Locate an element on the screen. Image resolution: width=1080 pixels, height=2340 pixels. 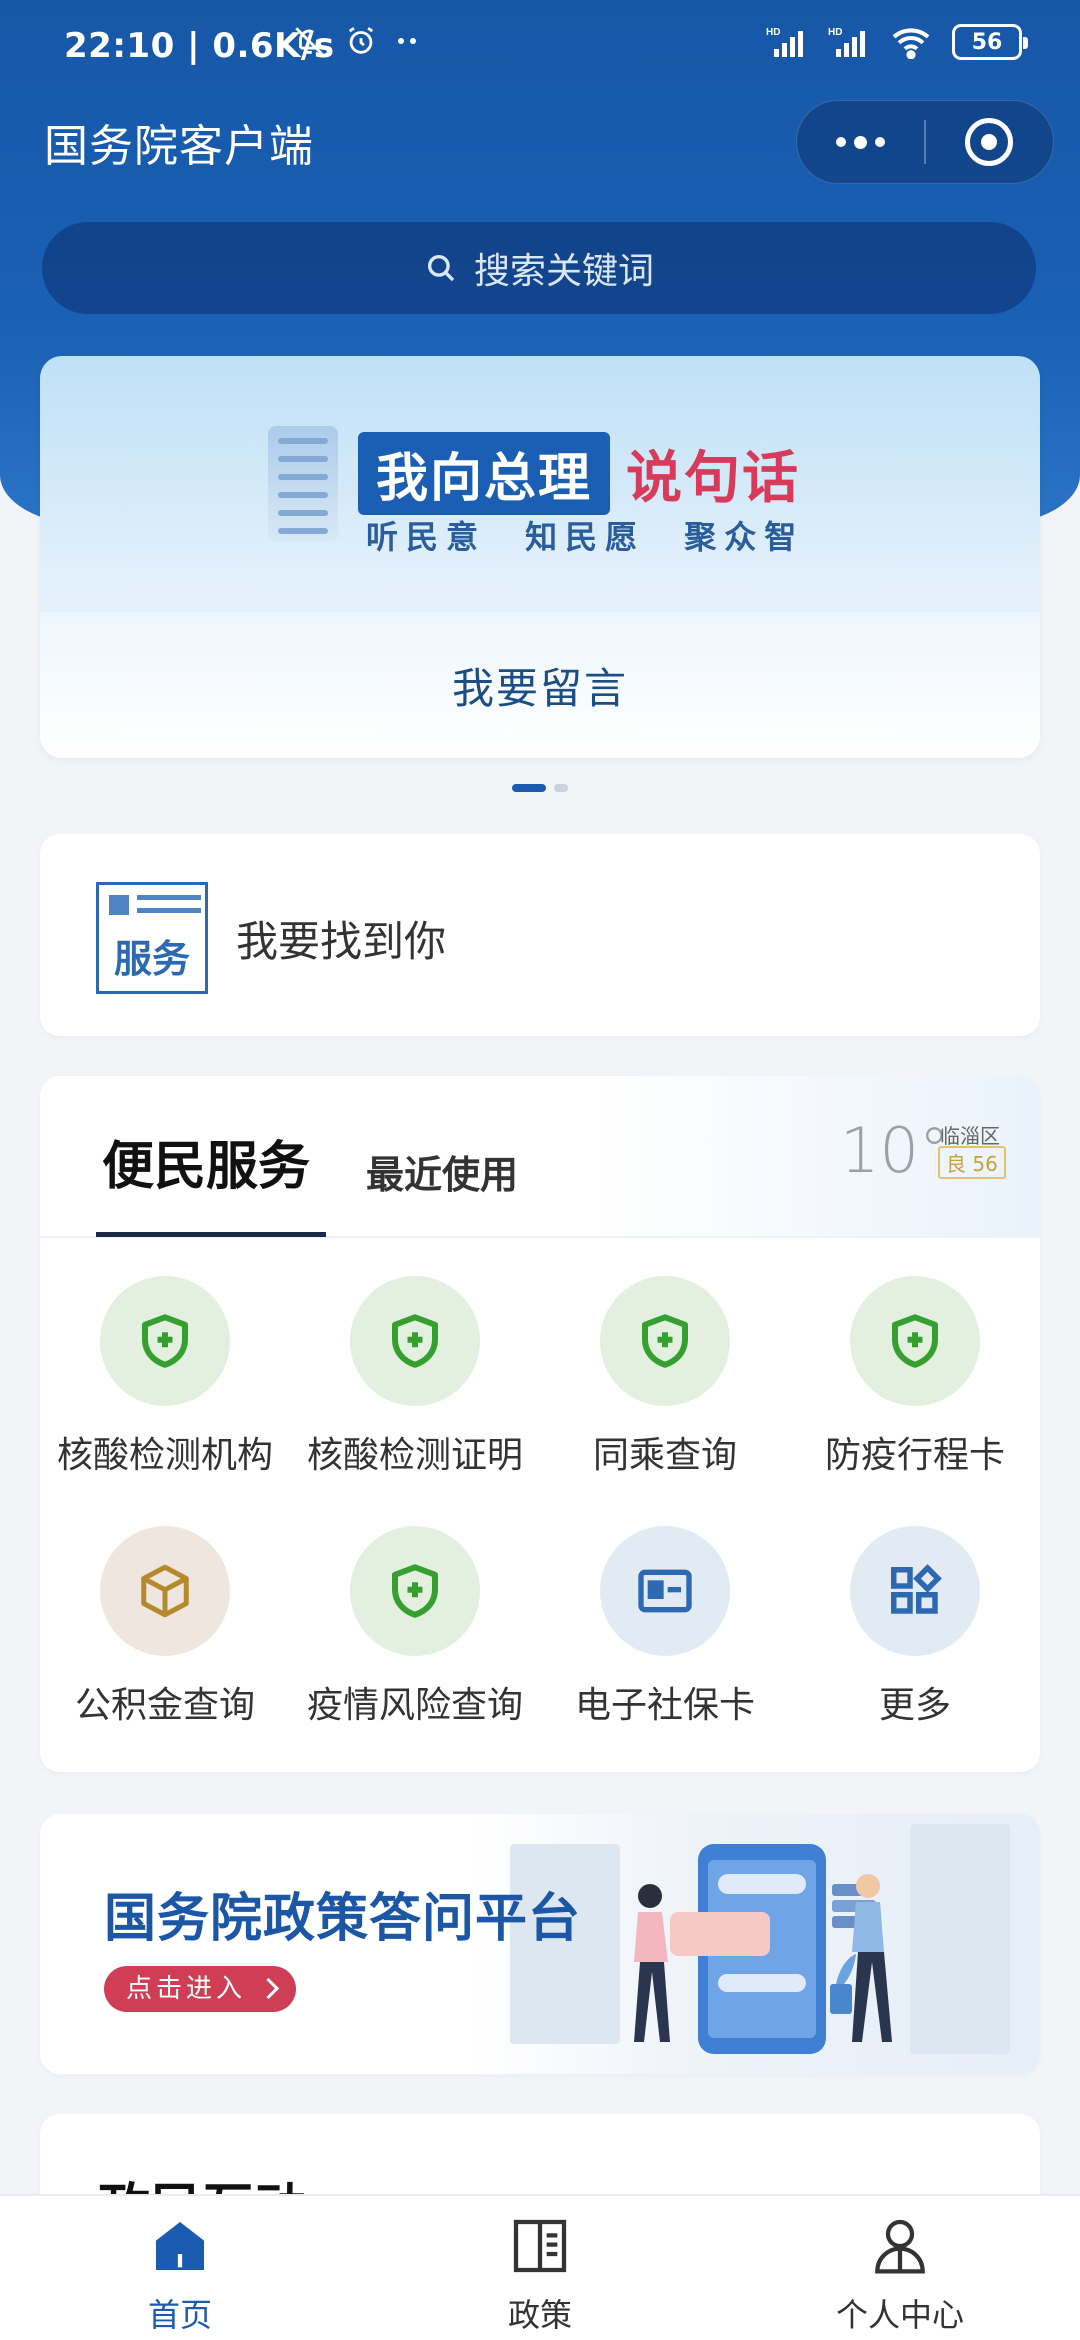
find-you-label: 我要找到你 is located at coordinates (341, 941).